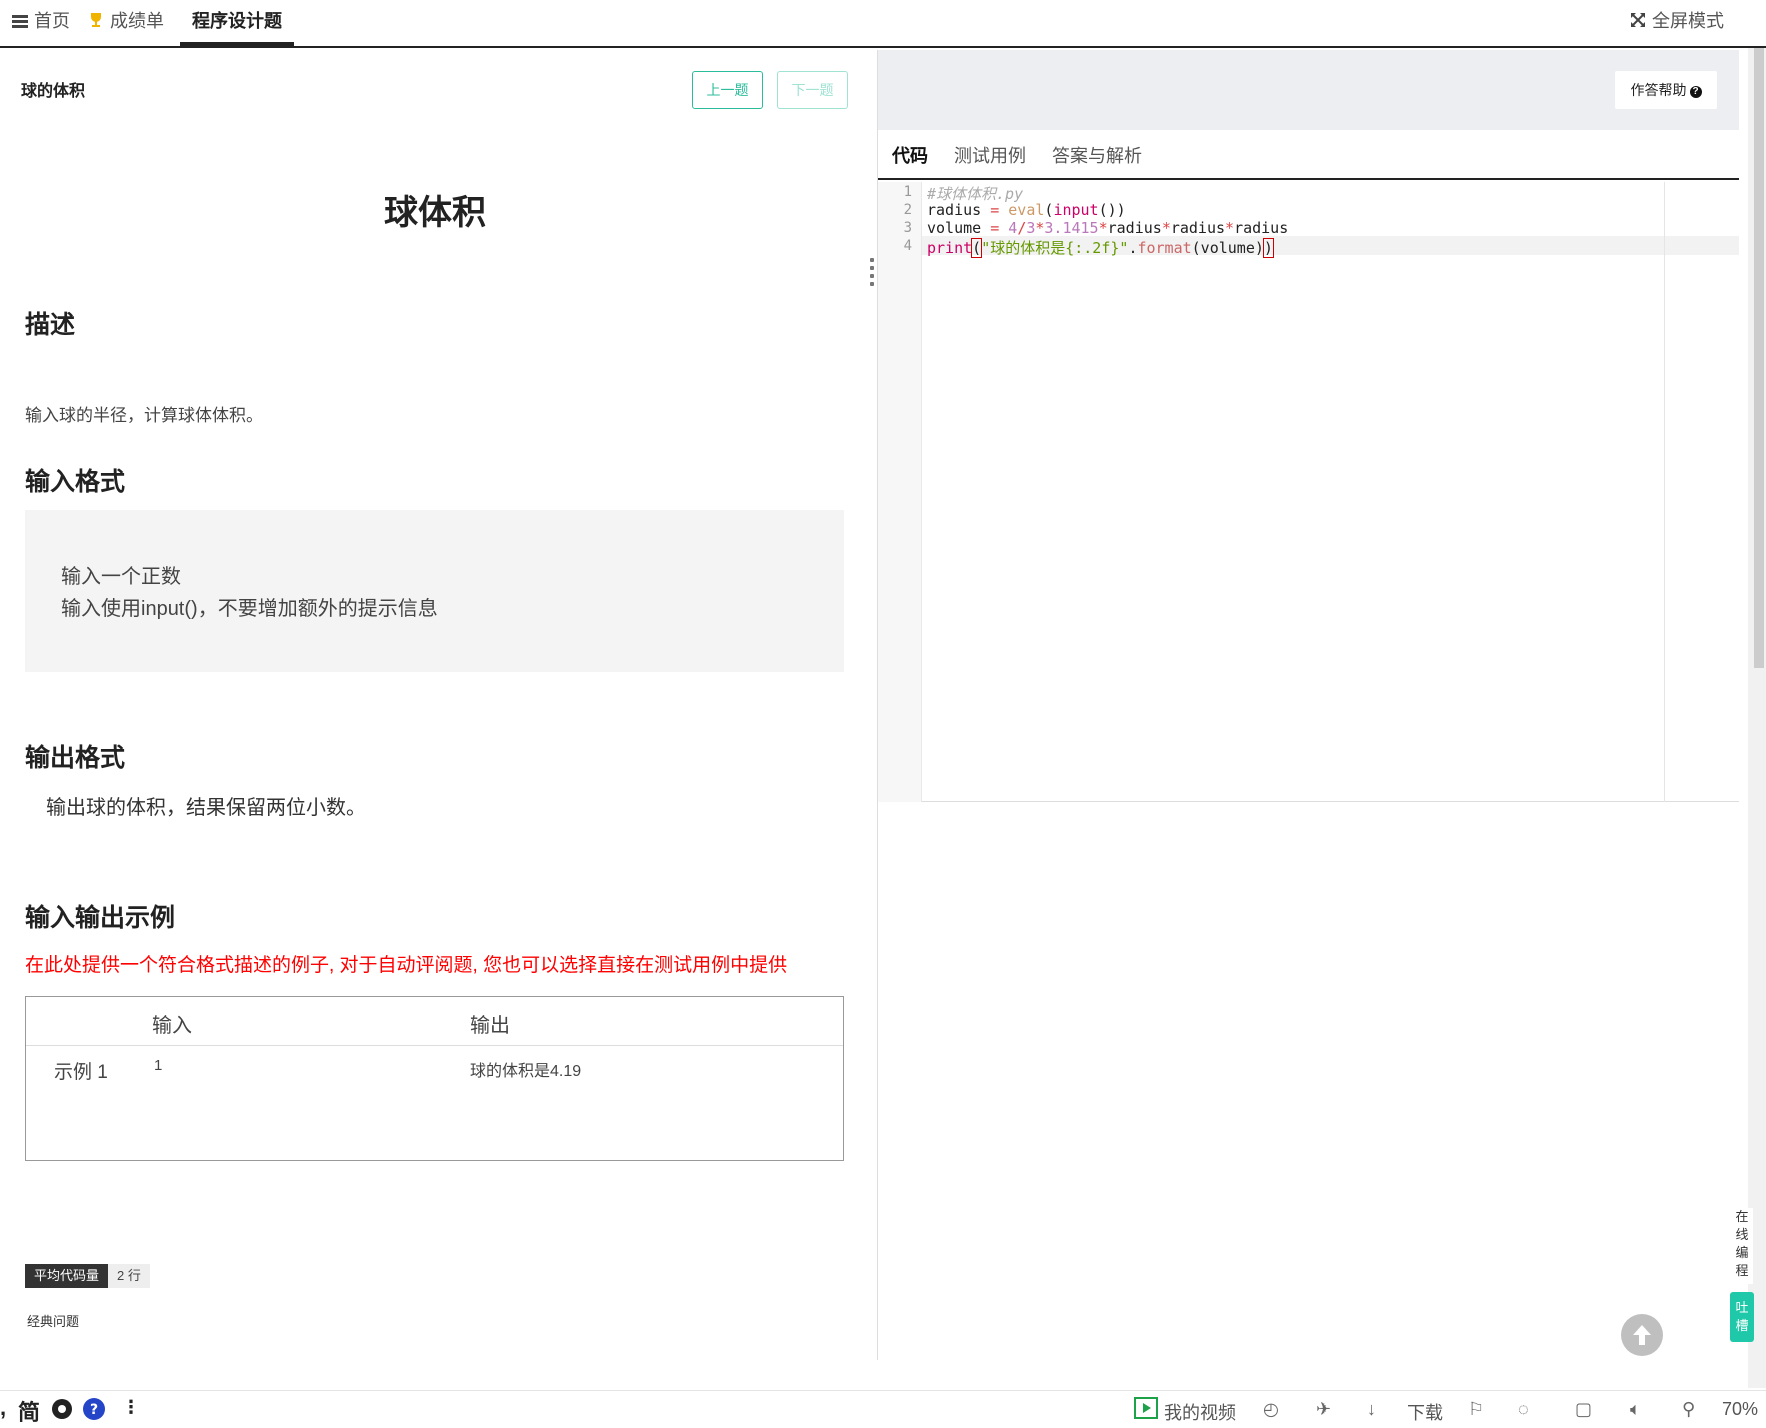 The image size is (1766, 1428). What do you see at coordinates (52, 21) in the screenshot?
I see `nav-home-label: 首页` at bounding box center [52, 21].